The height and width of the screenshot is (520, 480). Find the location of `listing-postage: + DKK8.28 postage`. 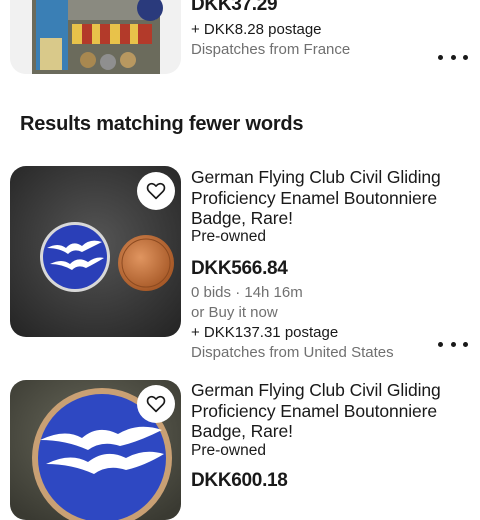

listing-postage: + DKK8.28 postage is located at coordinates (256, 29).